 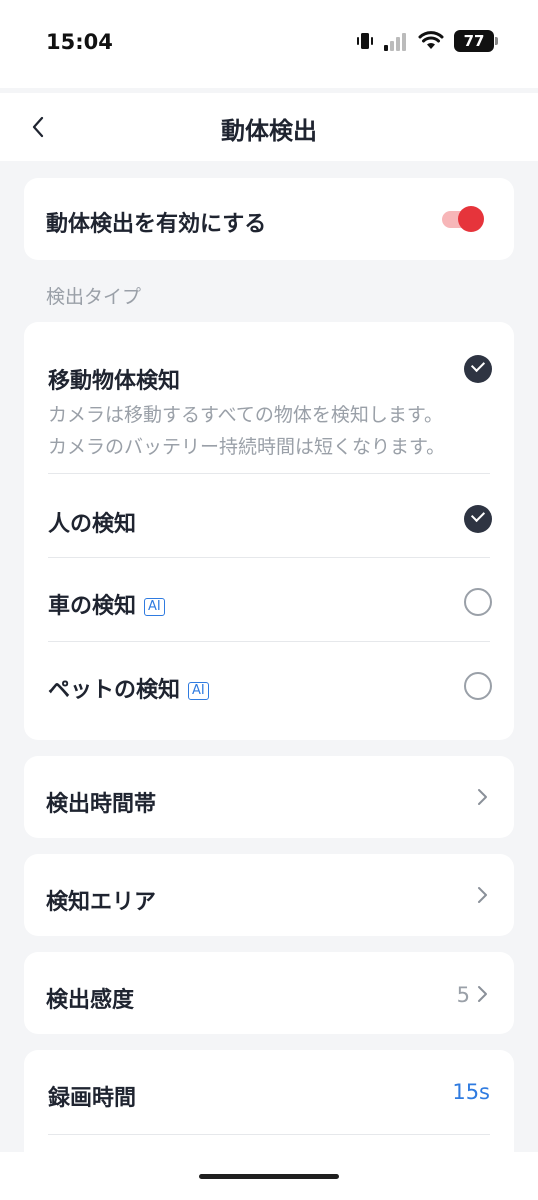 What do you see at coordinates (476, 41) in the screenshot?
I see `battery-indicator: 77` at bounding box center [476, 41].